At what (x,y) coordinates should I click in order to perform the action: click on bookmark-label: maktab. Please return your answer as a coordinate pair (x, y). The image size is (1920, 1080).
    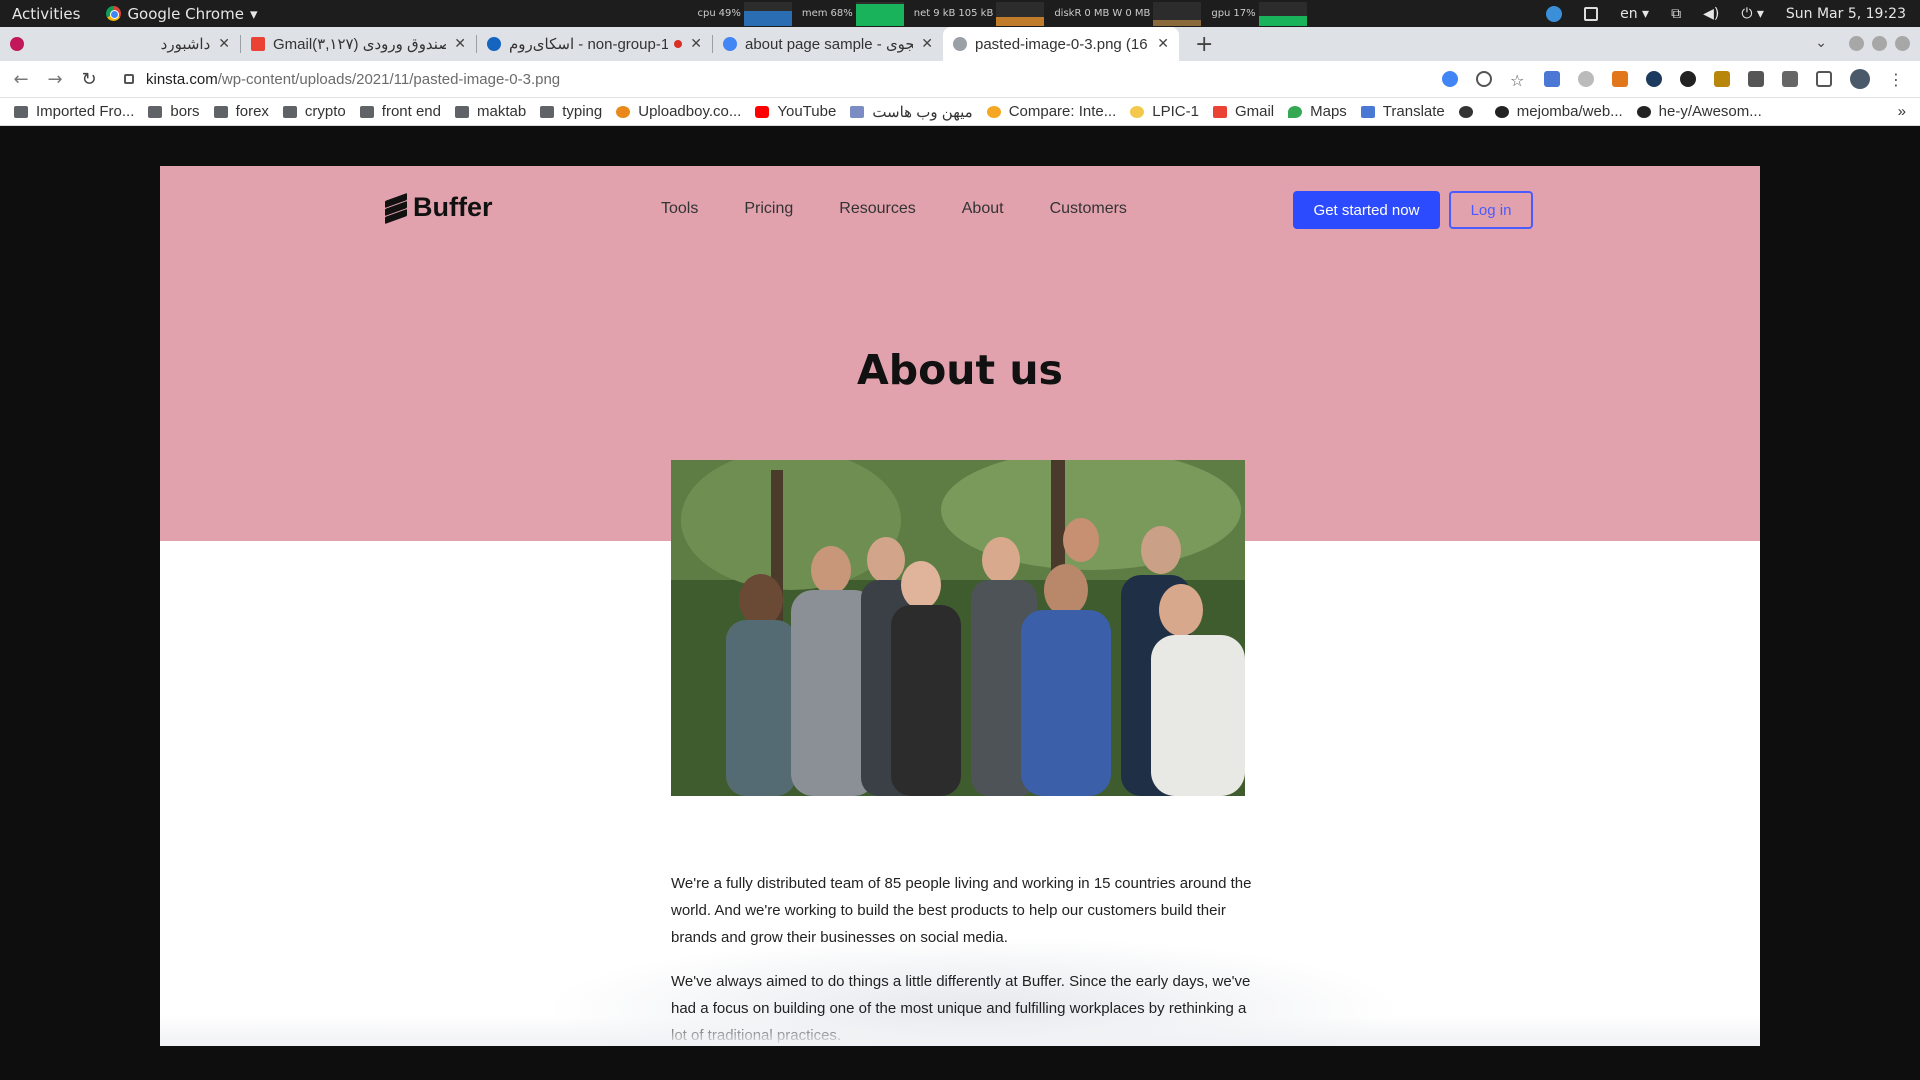
    Looking at the image, I should click on (502, 111).